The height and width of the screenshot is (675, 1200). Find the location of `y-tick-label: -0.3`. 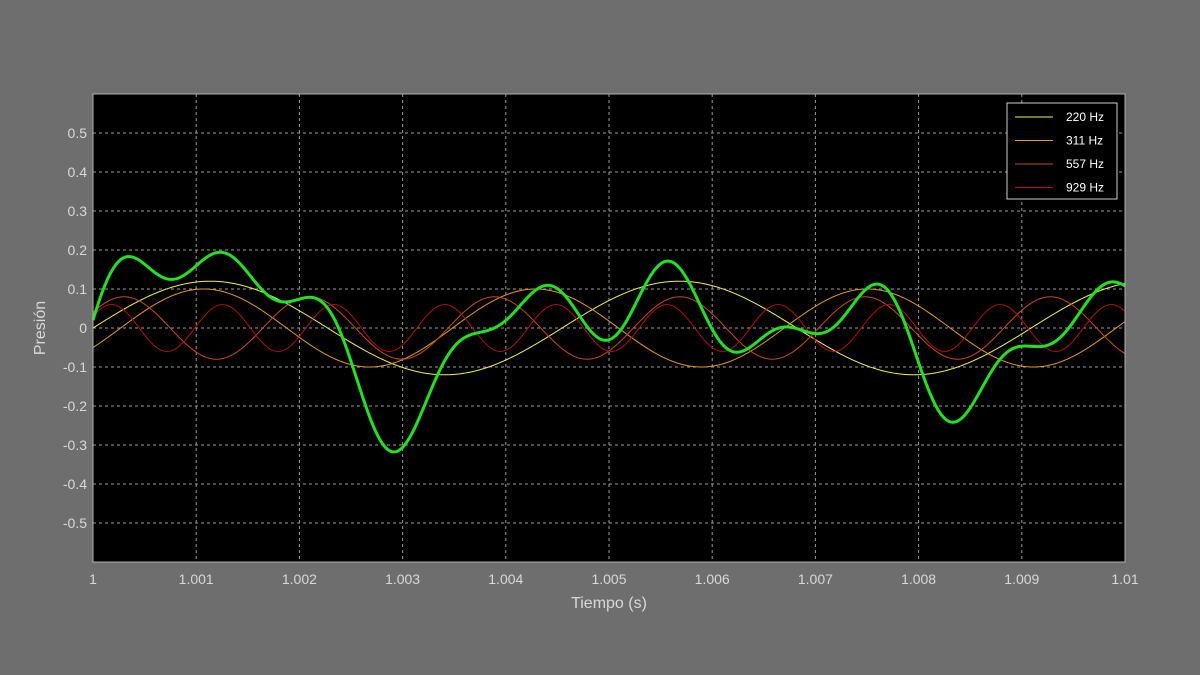

y-tick-label: -0.3 is located at coordinates (75, 445).